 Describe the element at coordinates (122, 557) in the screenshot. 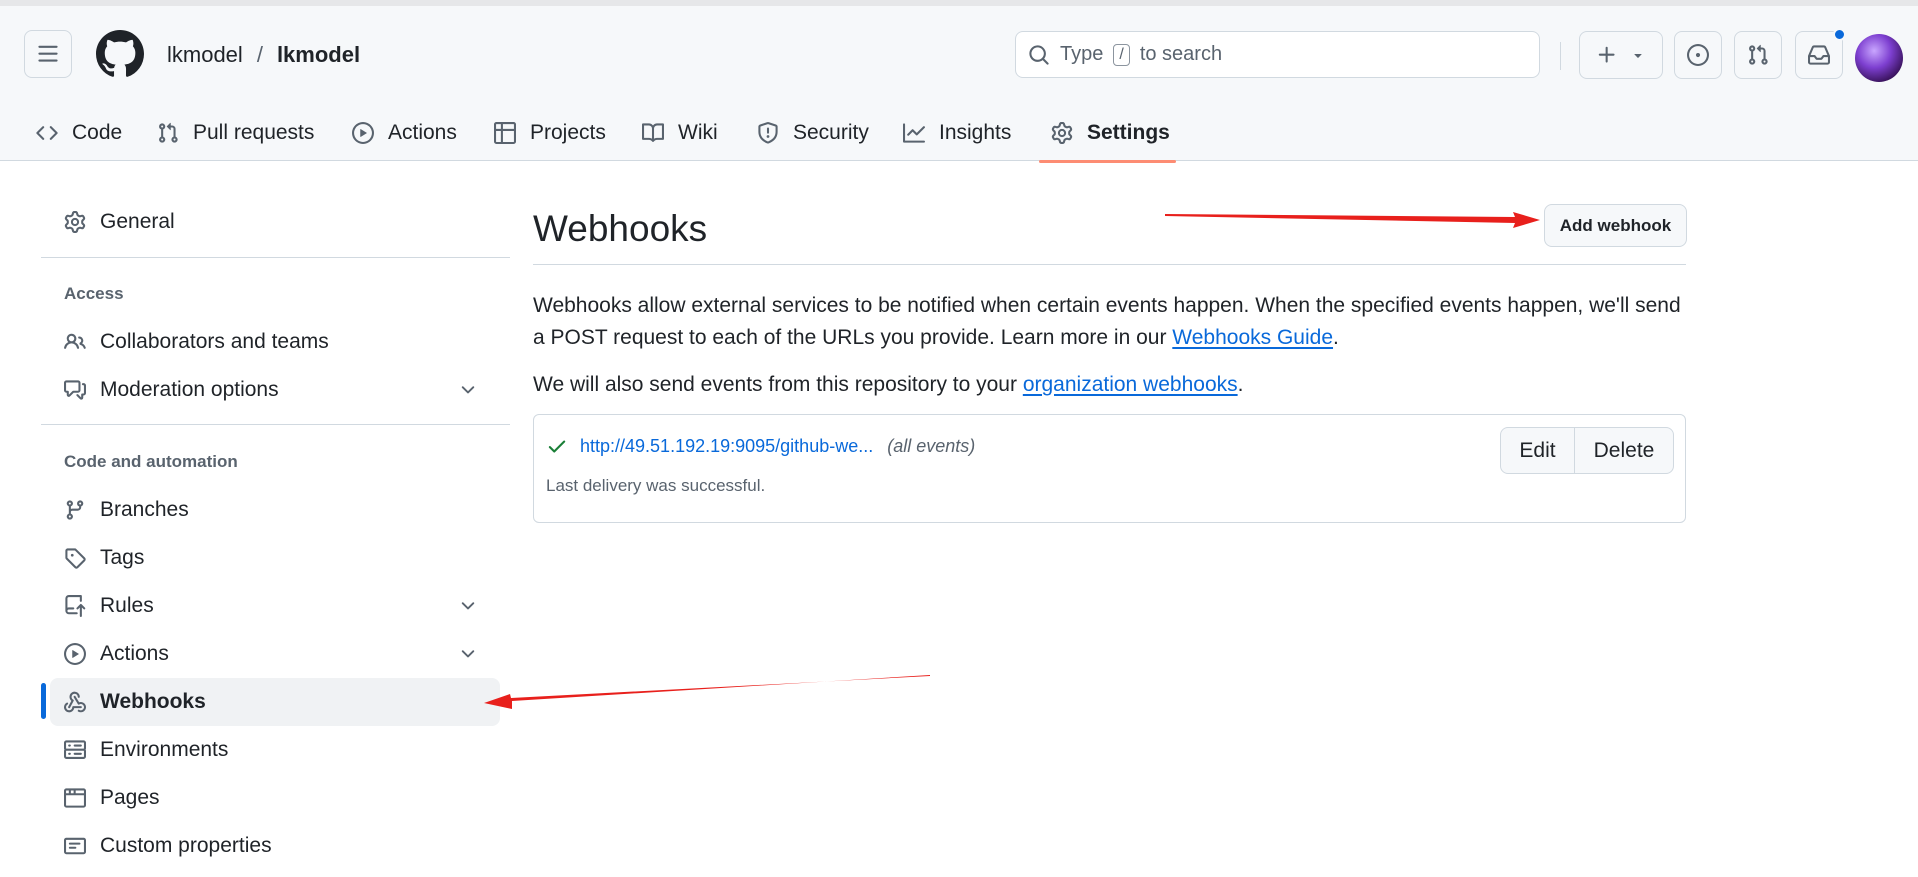

I see `sidebar-item-label: Tags` at that location.